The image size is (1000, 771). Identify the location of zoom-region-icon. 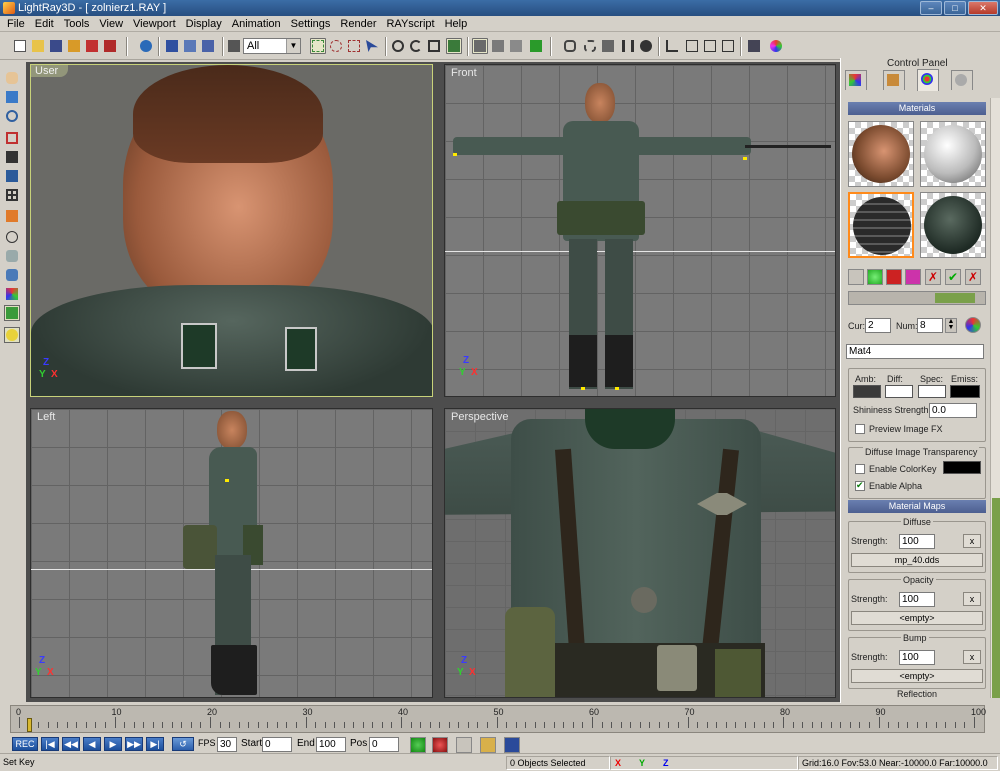
(12, 138).